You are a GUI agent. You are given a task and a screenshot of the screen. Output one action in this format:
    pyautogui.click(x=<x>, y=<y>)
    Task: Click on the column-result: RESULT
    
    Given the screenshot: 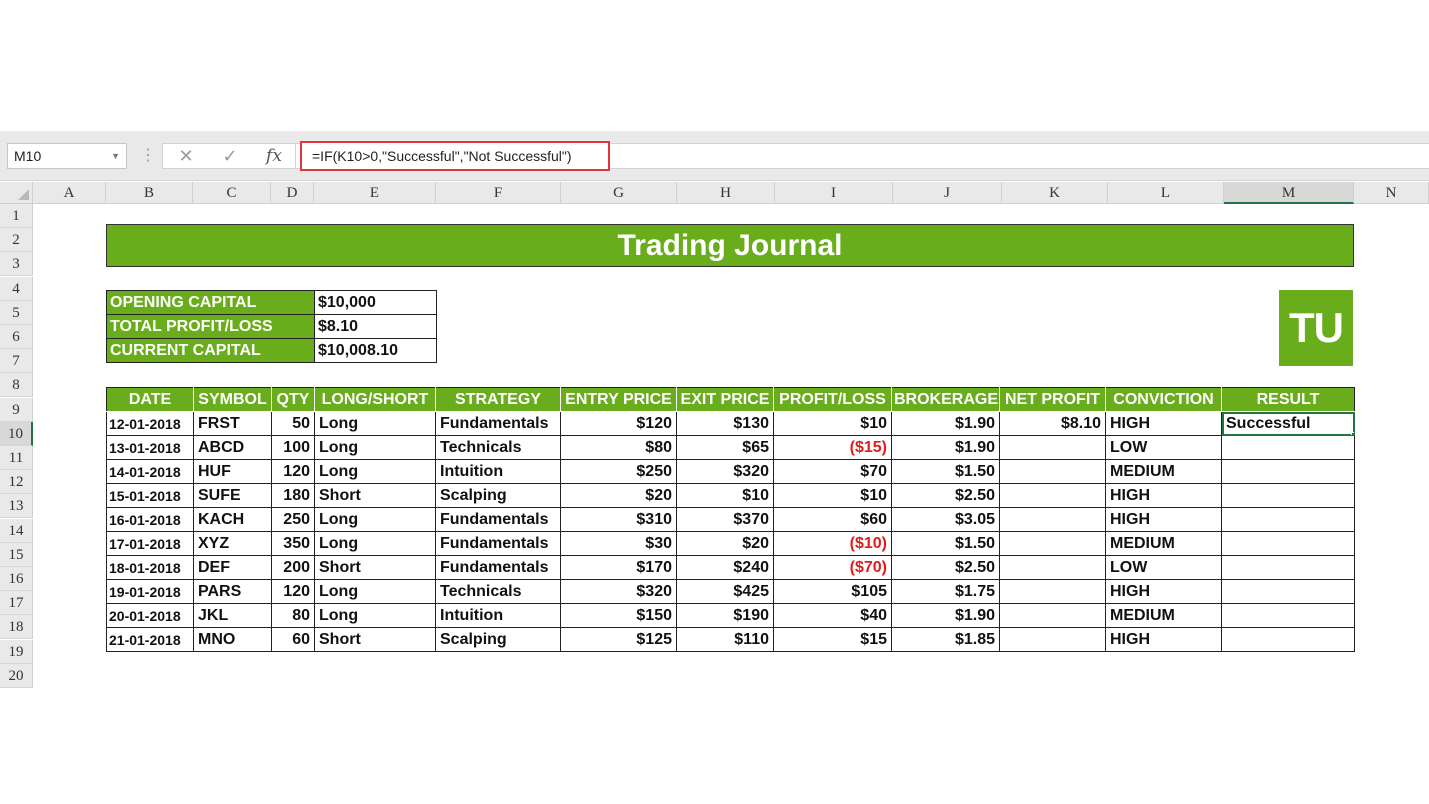 What is the action you would take?
    pyautogui.click(x=1288, y=399)
    